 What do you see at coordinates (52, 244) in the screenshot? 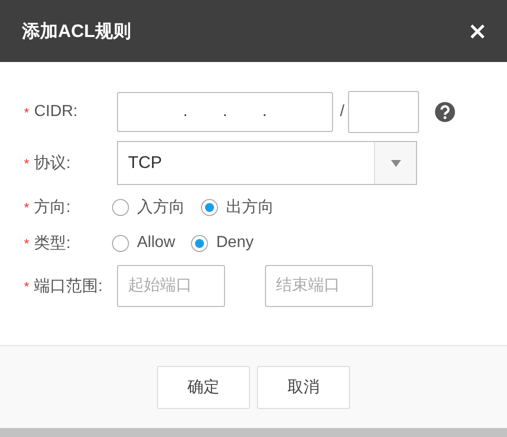
I see `field-label: 类型:` at bounding box center [52, 244].